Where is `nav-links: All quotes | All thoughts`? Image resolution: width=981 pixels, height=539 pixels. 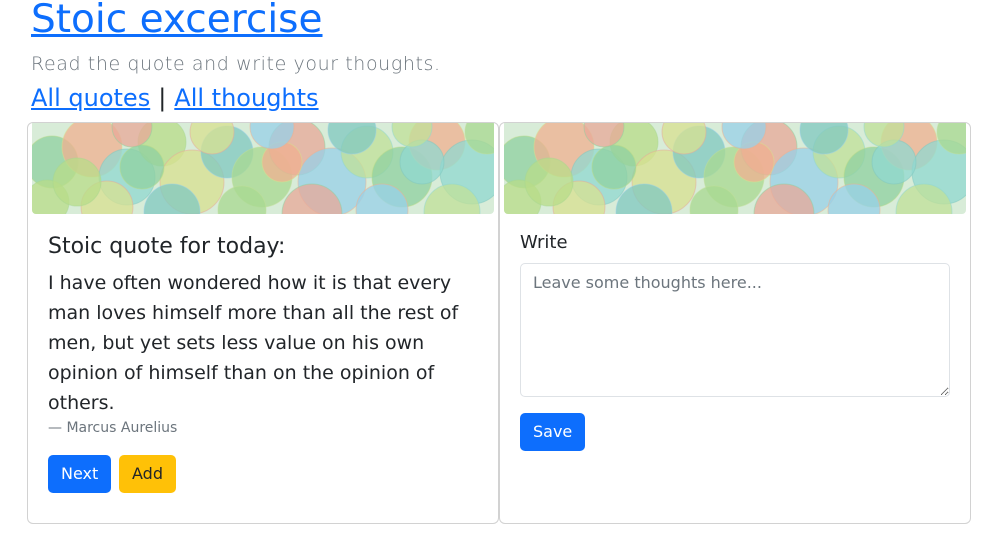
nav-links: All quotes | All thoughts is located at coordinates (175, 98).